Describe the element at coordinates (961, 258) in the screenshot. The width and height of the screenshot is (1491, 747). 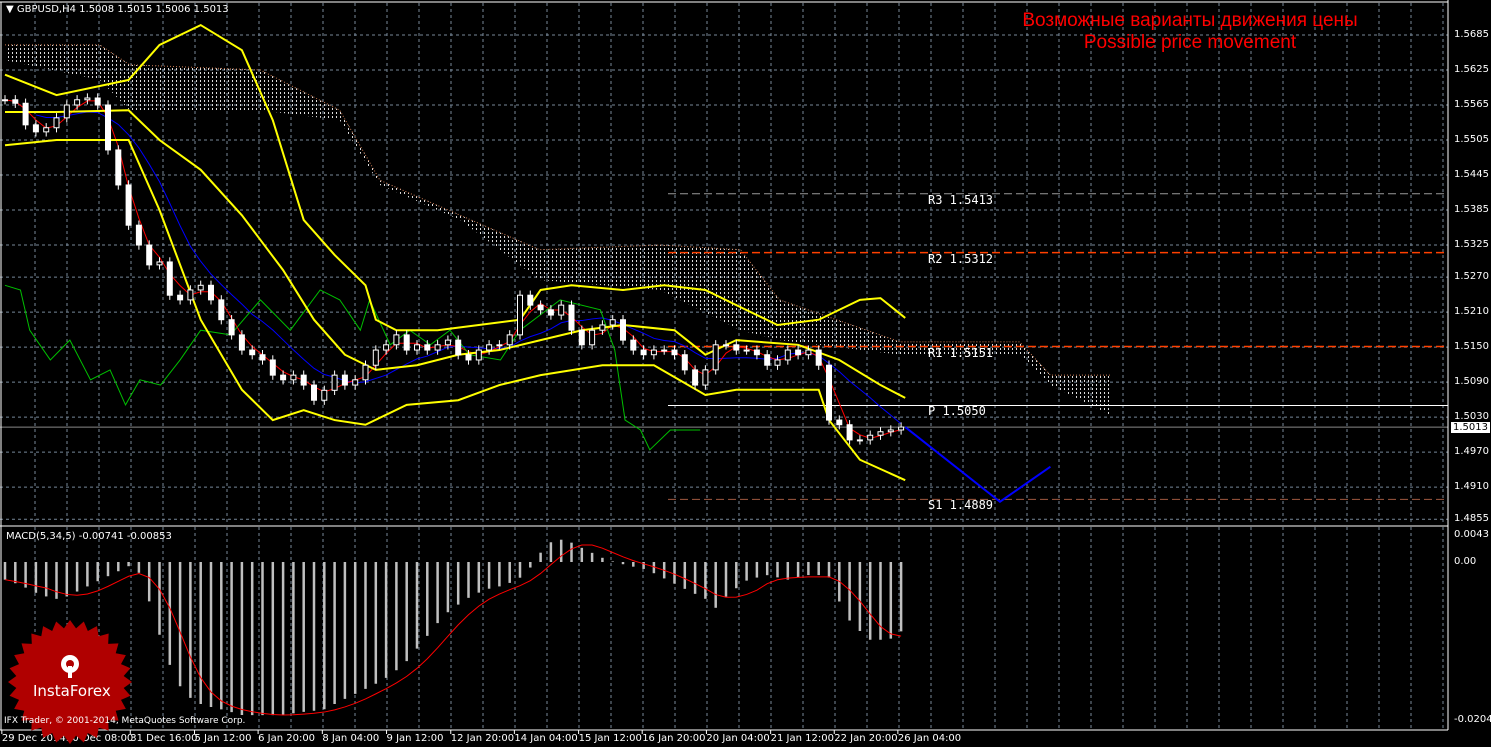
I see `pivot-label-r2: R2 1.5312` at that location.